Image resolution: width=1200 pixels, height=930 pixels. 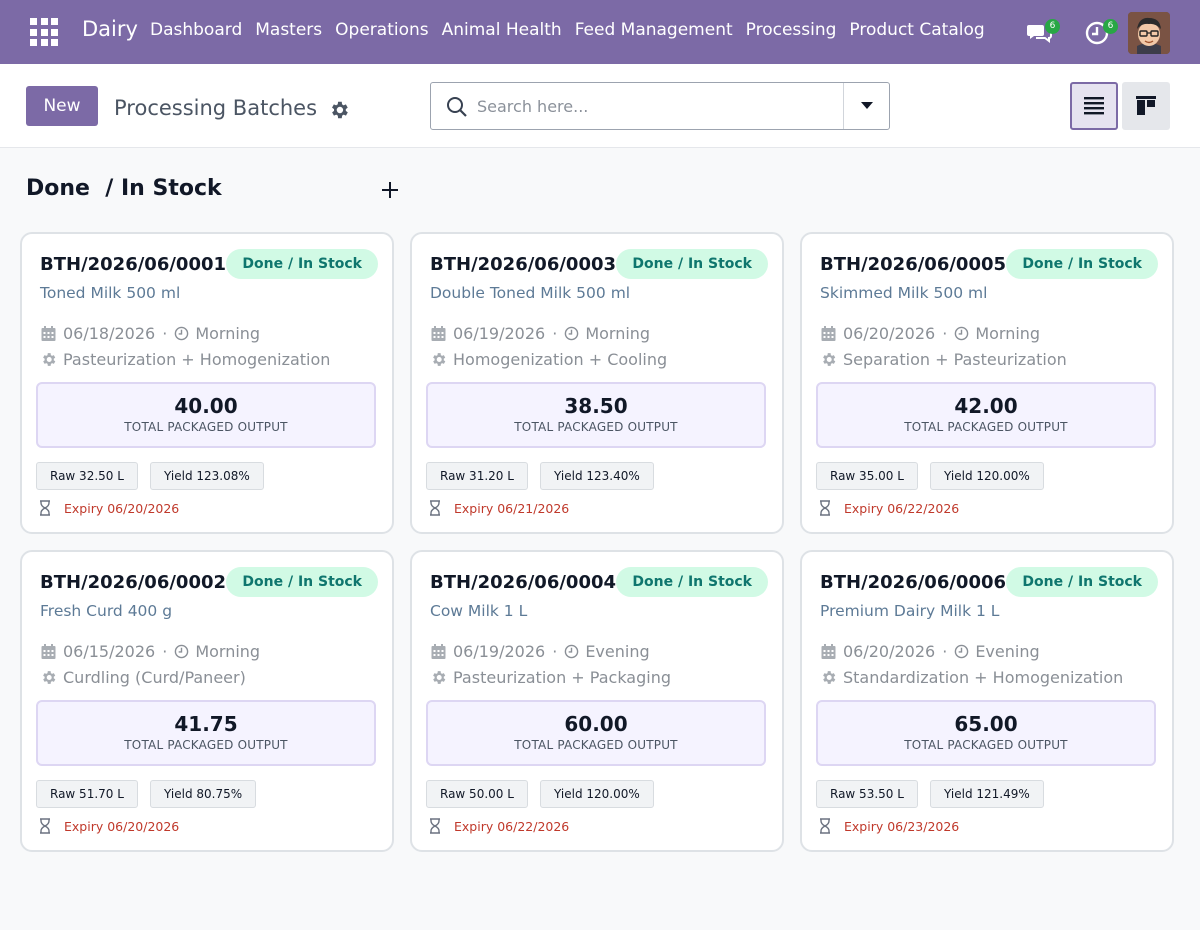 I want to click on menu-item-operations: Operations, so click(x=381, y=30).